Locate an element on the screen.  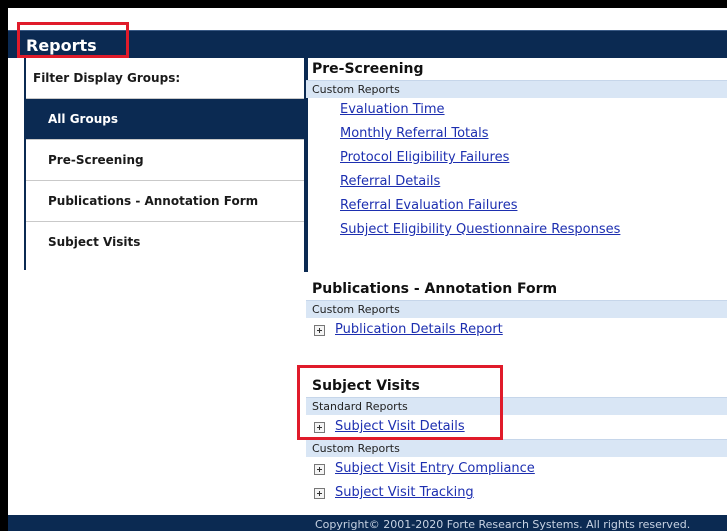
report-link: Referral Details is located at coordinates (390, 181).